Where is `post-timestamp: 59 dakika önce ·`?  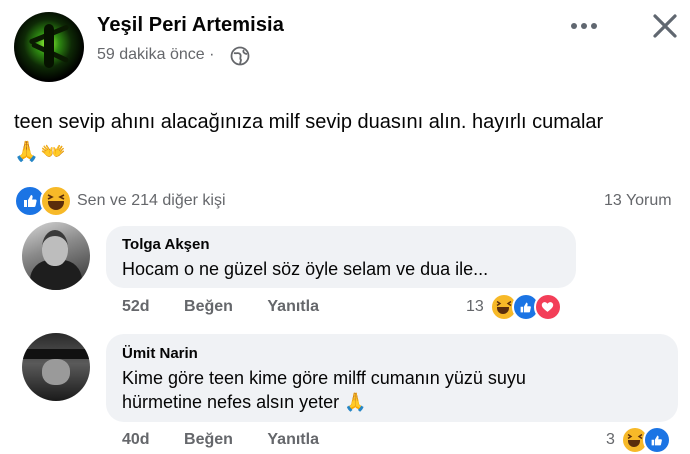
post-timestamp: 59 dakika önce · is located at coordinates (155, 55).